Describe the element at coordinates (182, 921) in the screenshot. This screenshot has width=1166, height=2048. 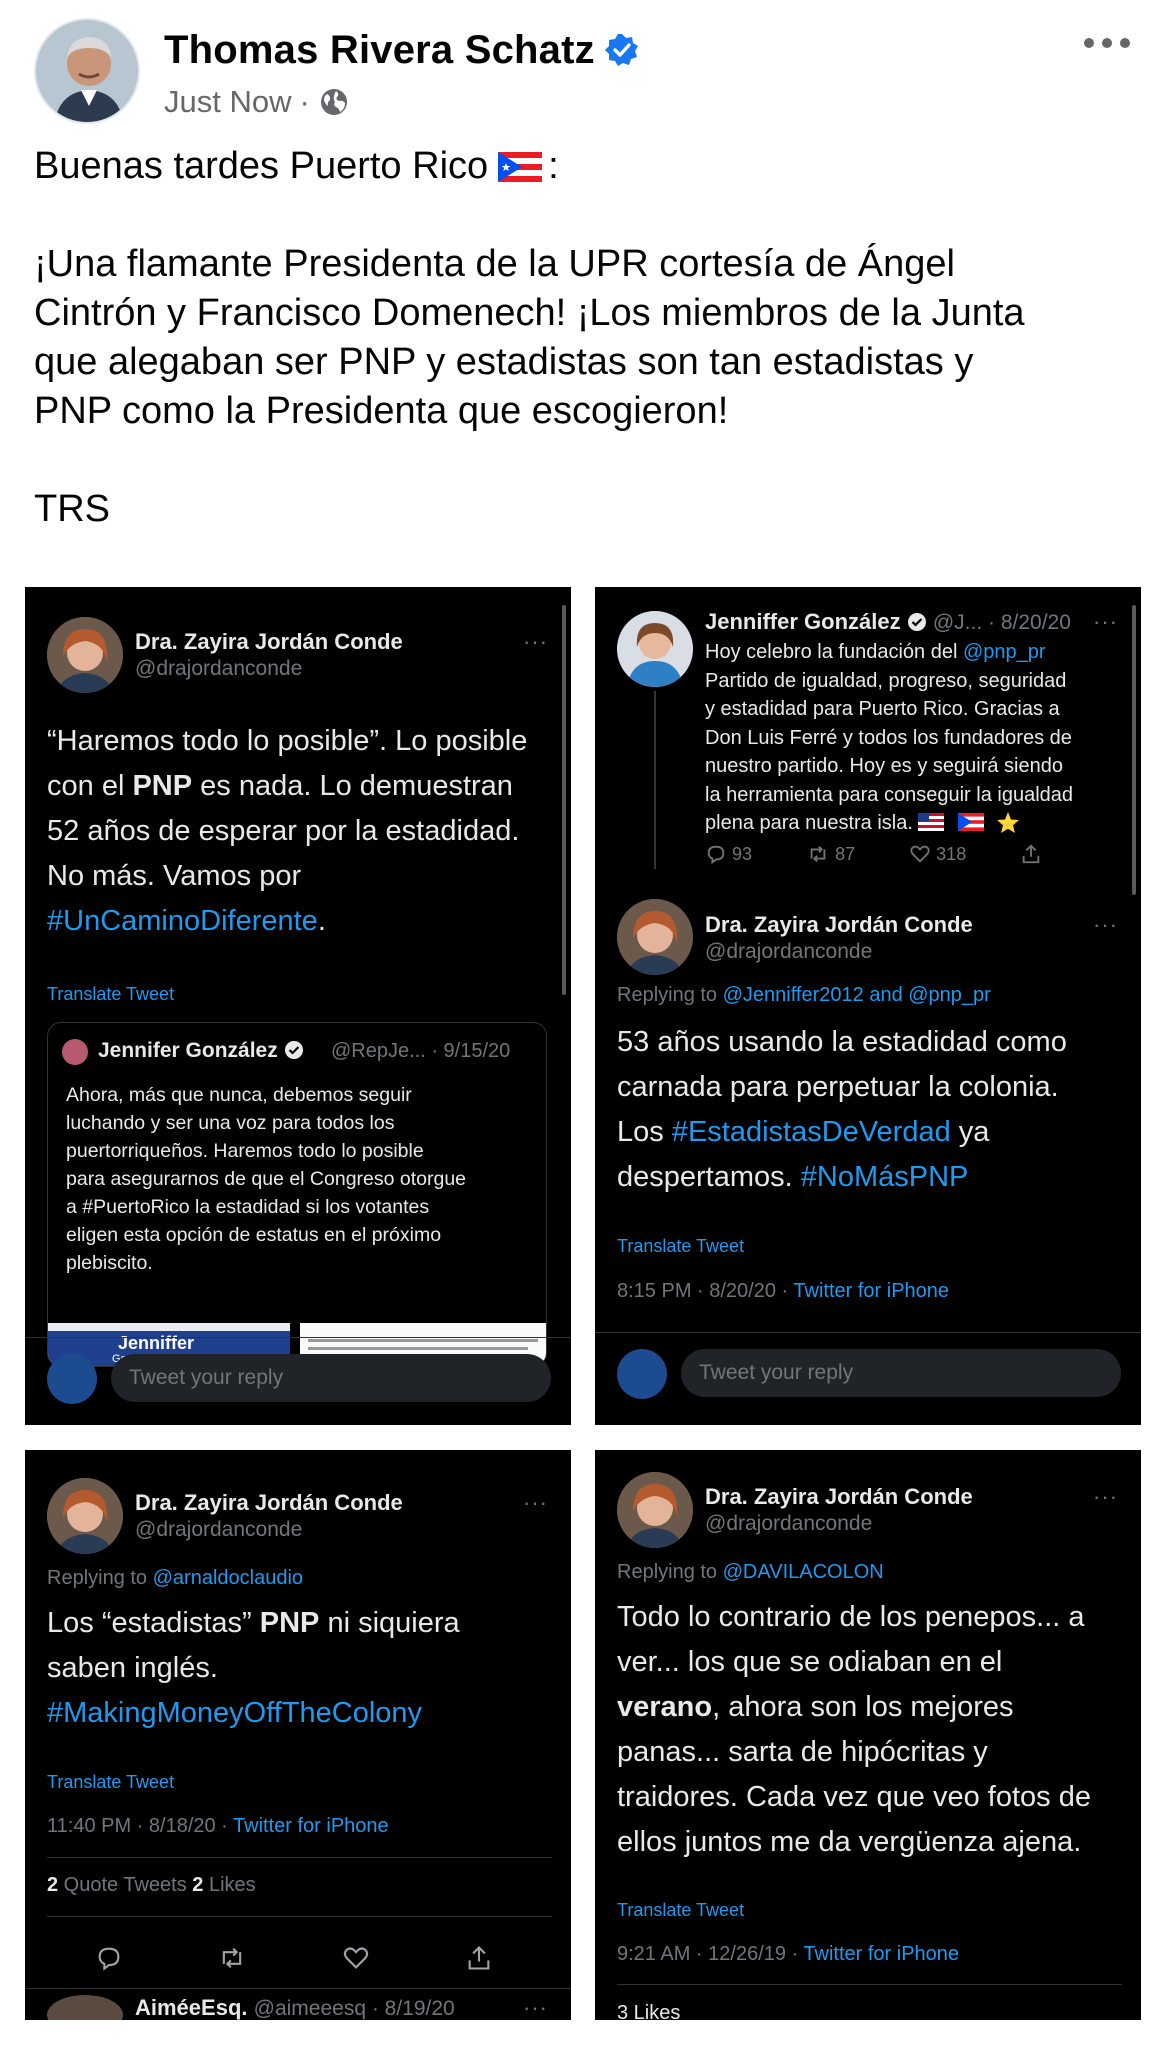
I see `hashtag-link: #UnCaminoDiferente` at that location.